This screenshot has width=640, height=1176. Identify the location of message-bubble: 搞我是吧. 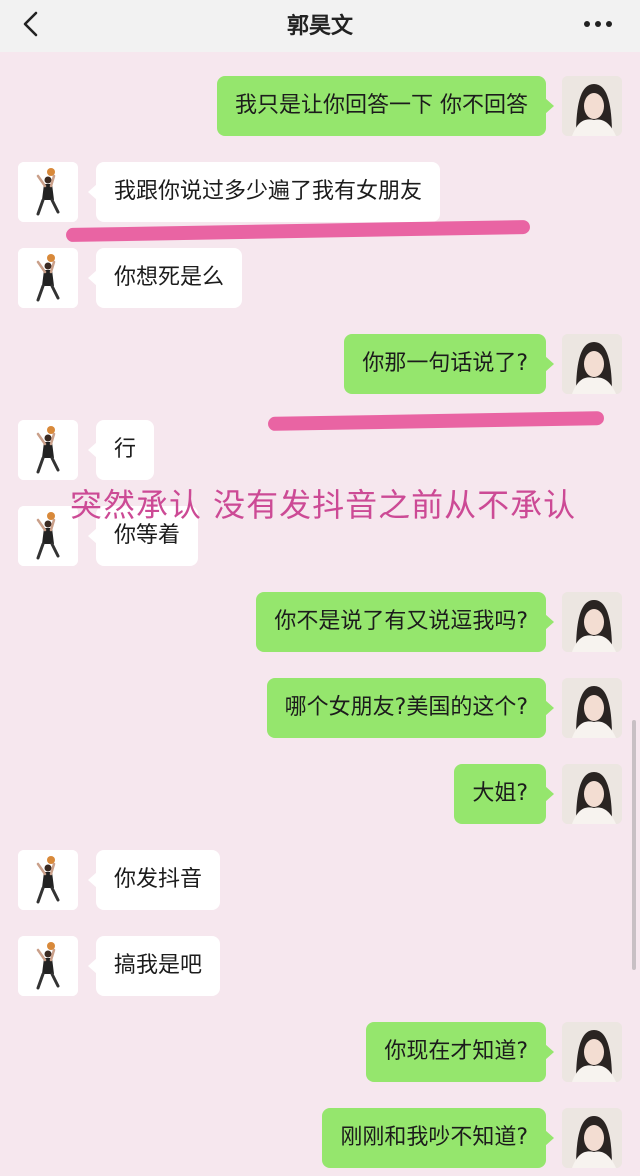
(154, 966).